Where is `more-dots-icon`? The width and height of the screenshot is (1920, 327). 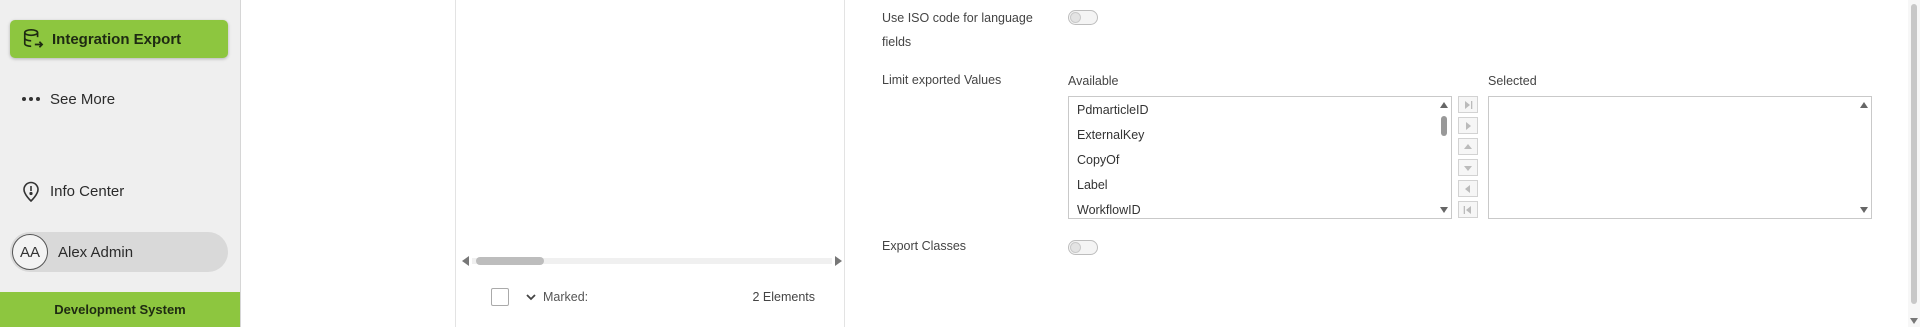 more-dots-icon is located at coordinates (31, 99).